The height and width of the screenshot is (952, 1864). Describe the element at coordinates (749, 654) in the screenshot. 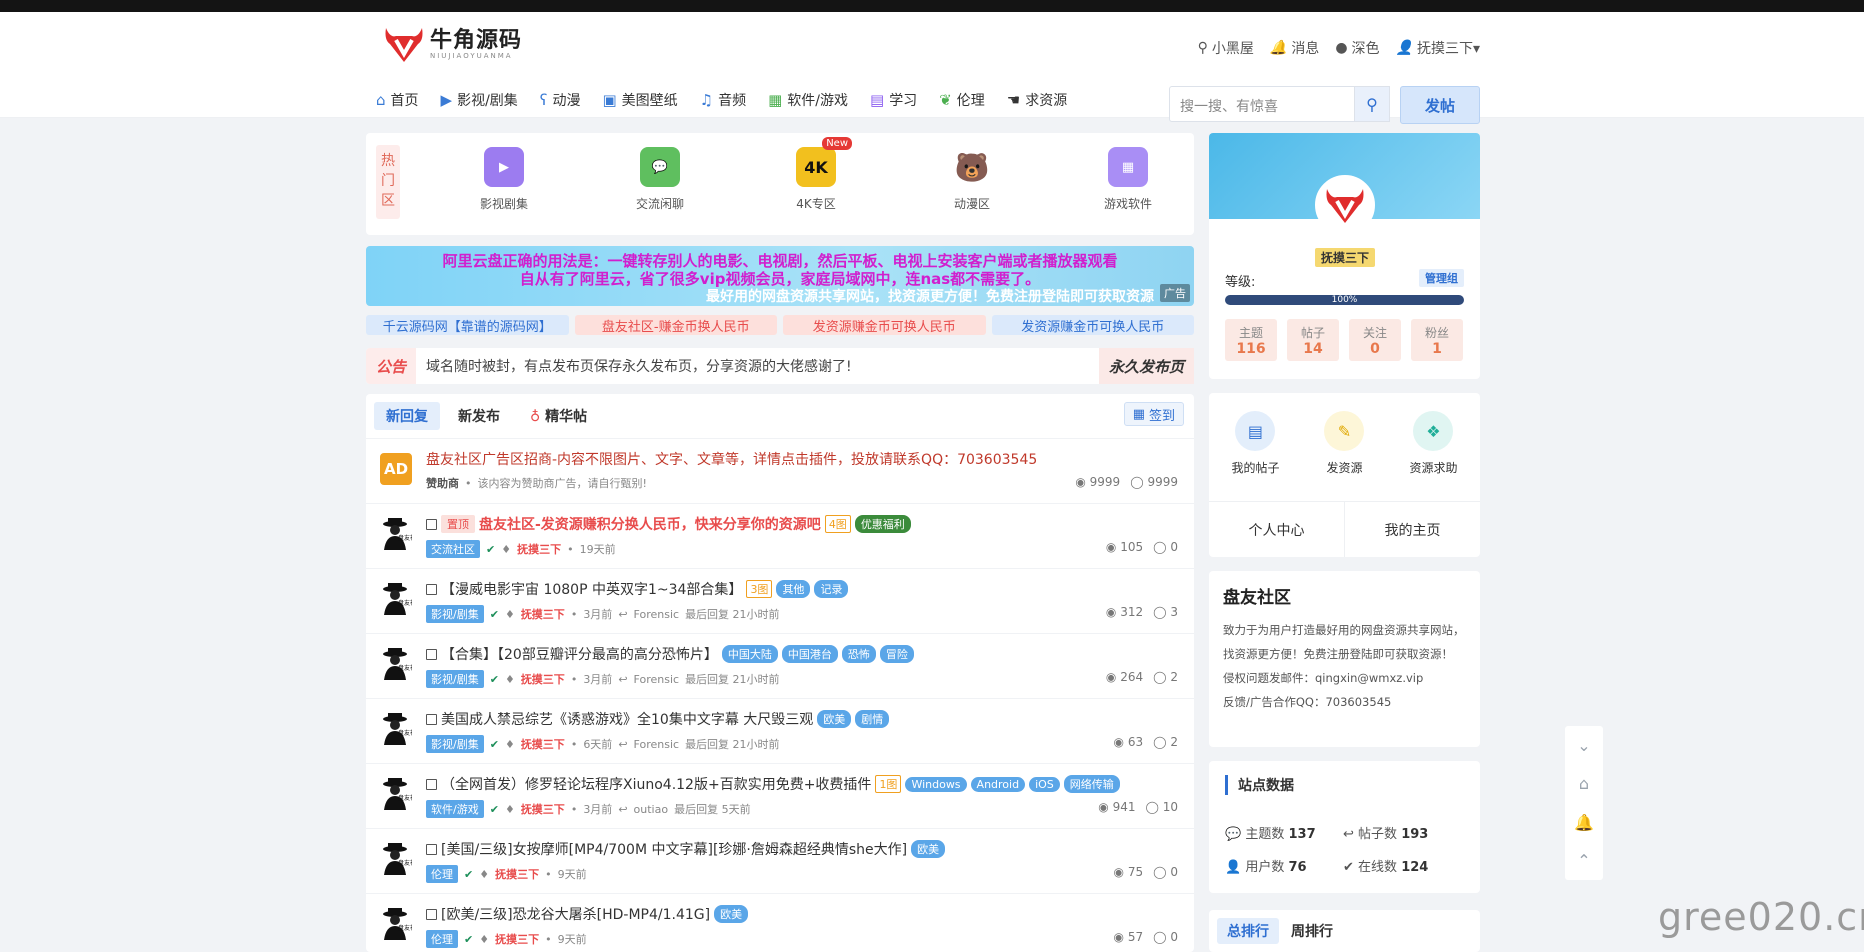

I see `tag-badge: 中国大陆` at that location.